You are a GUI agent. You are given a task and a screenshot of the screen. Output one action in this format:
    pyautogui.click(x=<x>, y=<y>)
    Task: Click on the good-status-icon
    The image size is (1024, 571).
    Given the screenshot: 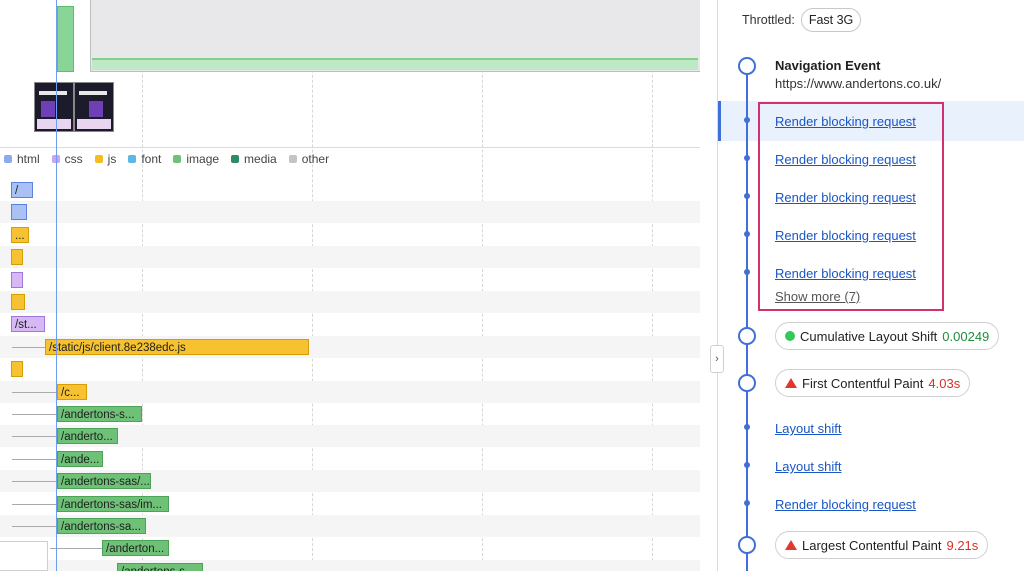 What is the action you would take?
    pyautogui.click(x=790, y=336)
    